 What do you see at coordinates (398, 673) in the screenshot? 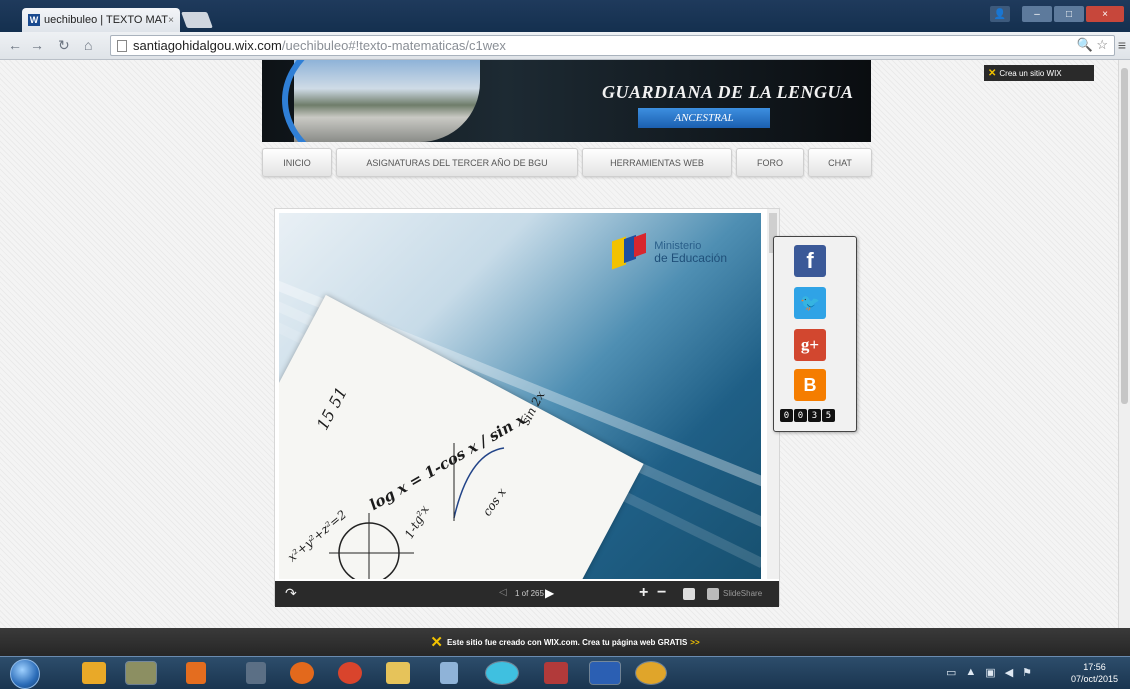
I see `files-app-icon` at bounding box center [398, 673].